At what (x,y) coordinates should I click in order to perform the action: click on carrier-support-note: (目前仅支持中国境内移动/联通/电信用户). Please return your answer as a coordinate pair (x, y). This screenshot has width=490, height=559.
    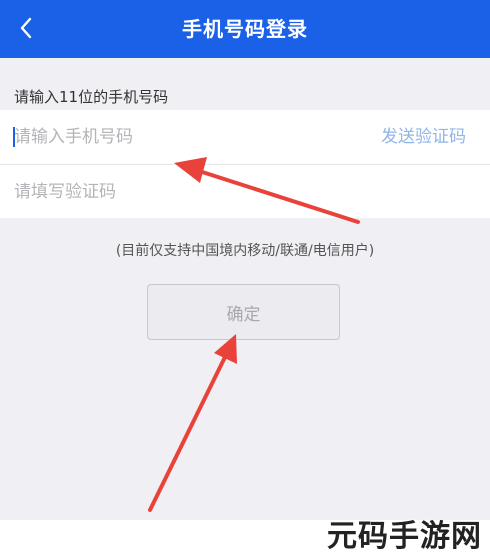
    Looking at the image, I should click on (245, 251).